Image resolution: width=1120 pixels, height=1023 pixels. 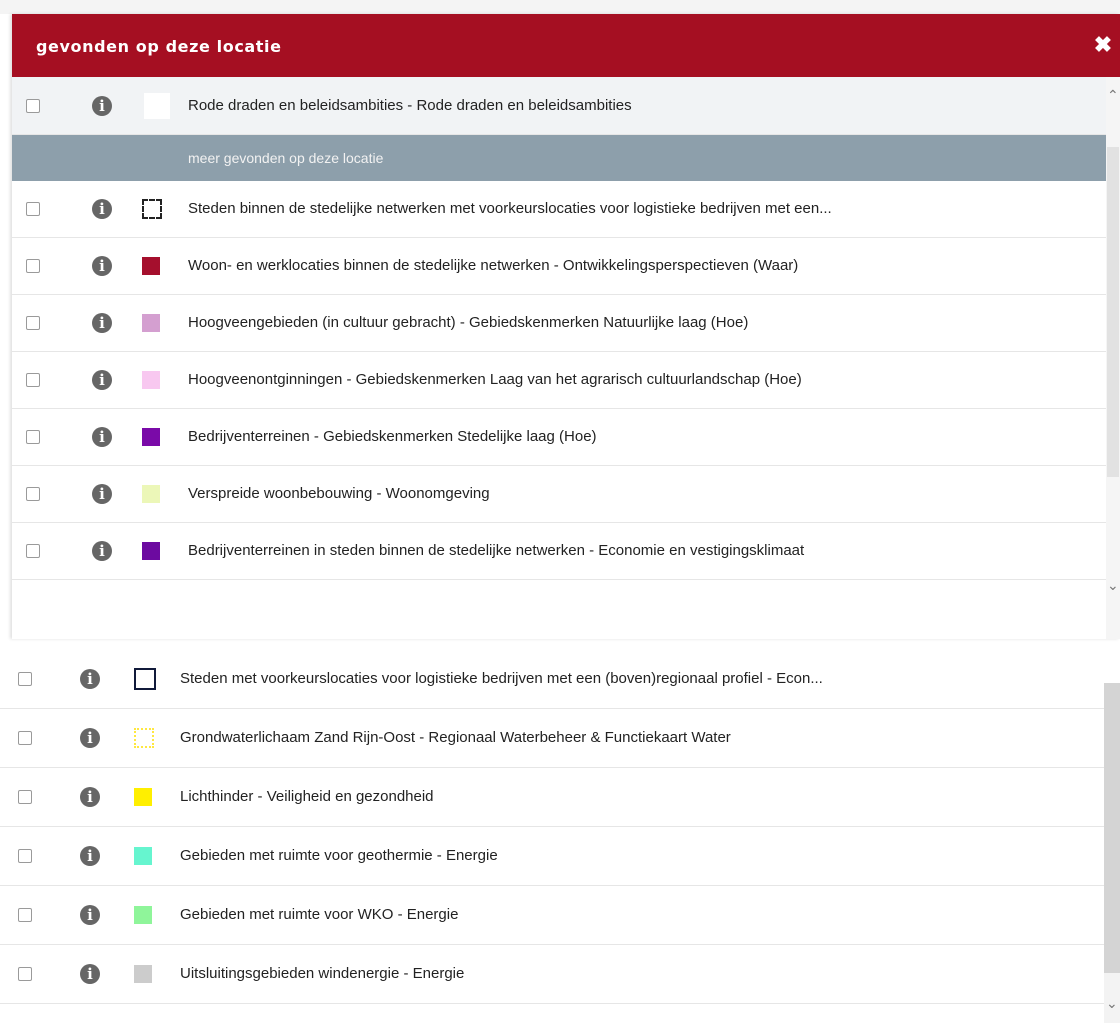 I want to click on more-found-subheader: meer gevonden op deze locatie, so click(x=559, y=158).